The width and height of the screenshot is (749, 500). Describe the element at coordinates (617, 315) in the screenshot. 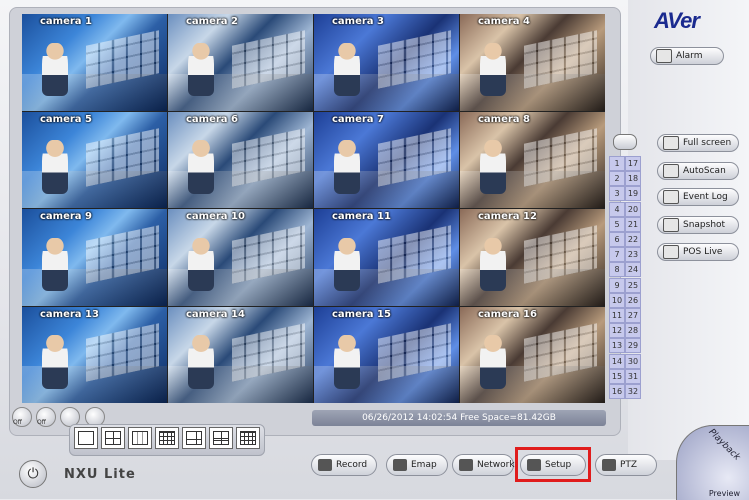

I see `channel-button: 11` at that location.